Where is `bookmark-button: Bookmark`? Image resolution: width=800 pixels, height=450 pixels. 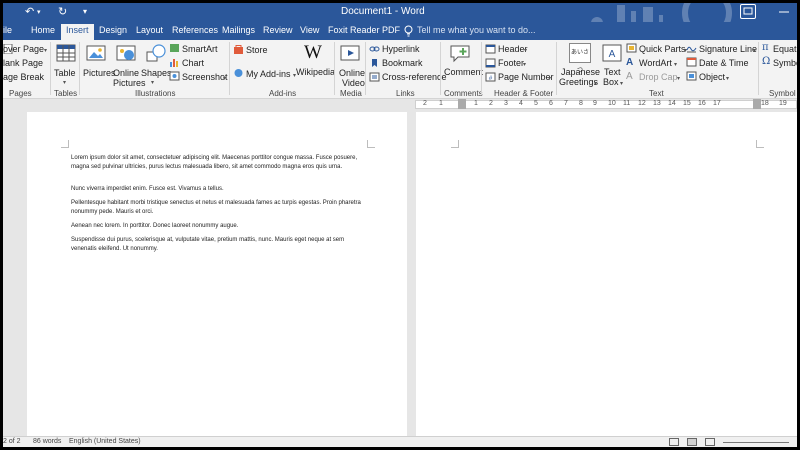
bookmark-button: Bookmark is located at coordinates (402, 63).